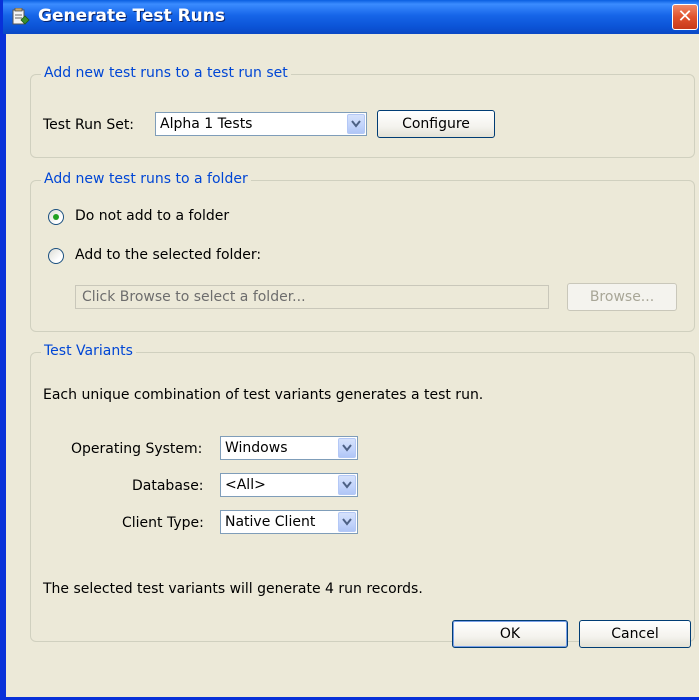  Describe the element at coordinates (168, 486) in the screenshot. I see `database-label: Database:` at that location.